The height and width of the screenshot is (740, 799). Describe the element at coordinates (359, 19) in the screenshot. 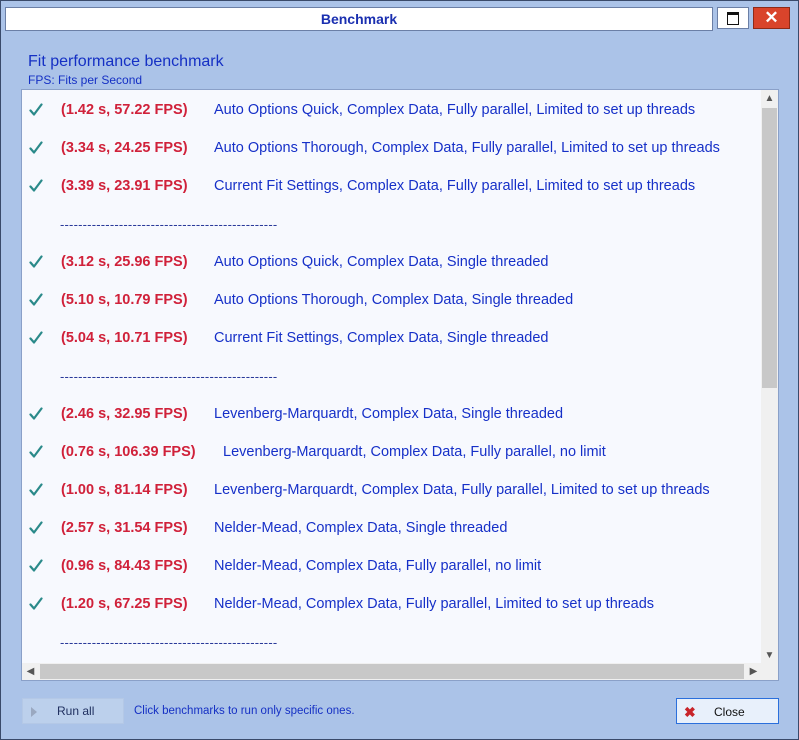

I see `window-title: Benchmark` at that location.